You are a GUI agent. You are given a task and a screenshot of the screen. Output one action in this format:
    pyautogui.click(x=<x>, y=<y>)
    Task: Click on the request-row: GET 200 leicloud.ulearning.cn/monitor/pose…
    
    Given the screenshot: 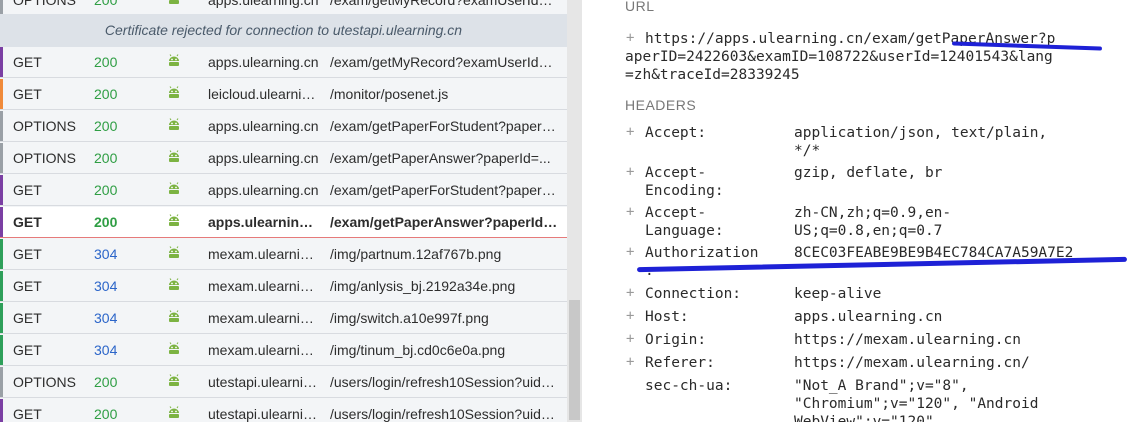 What is the action you would take?
    pyautogui.click(x=283, y=94)
    